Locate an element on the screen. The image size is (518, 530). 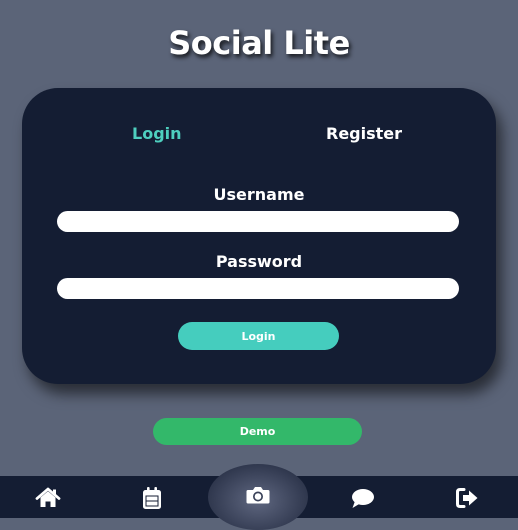
nav-logout is located at coordinates (467, 498).